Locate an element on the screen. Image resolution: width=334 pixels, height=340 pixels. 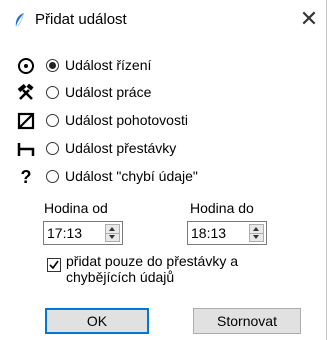
radio-driving is located at coordinates (52, 65).